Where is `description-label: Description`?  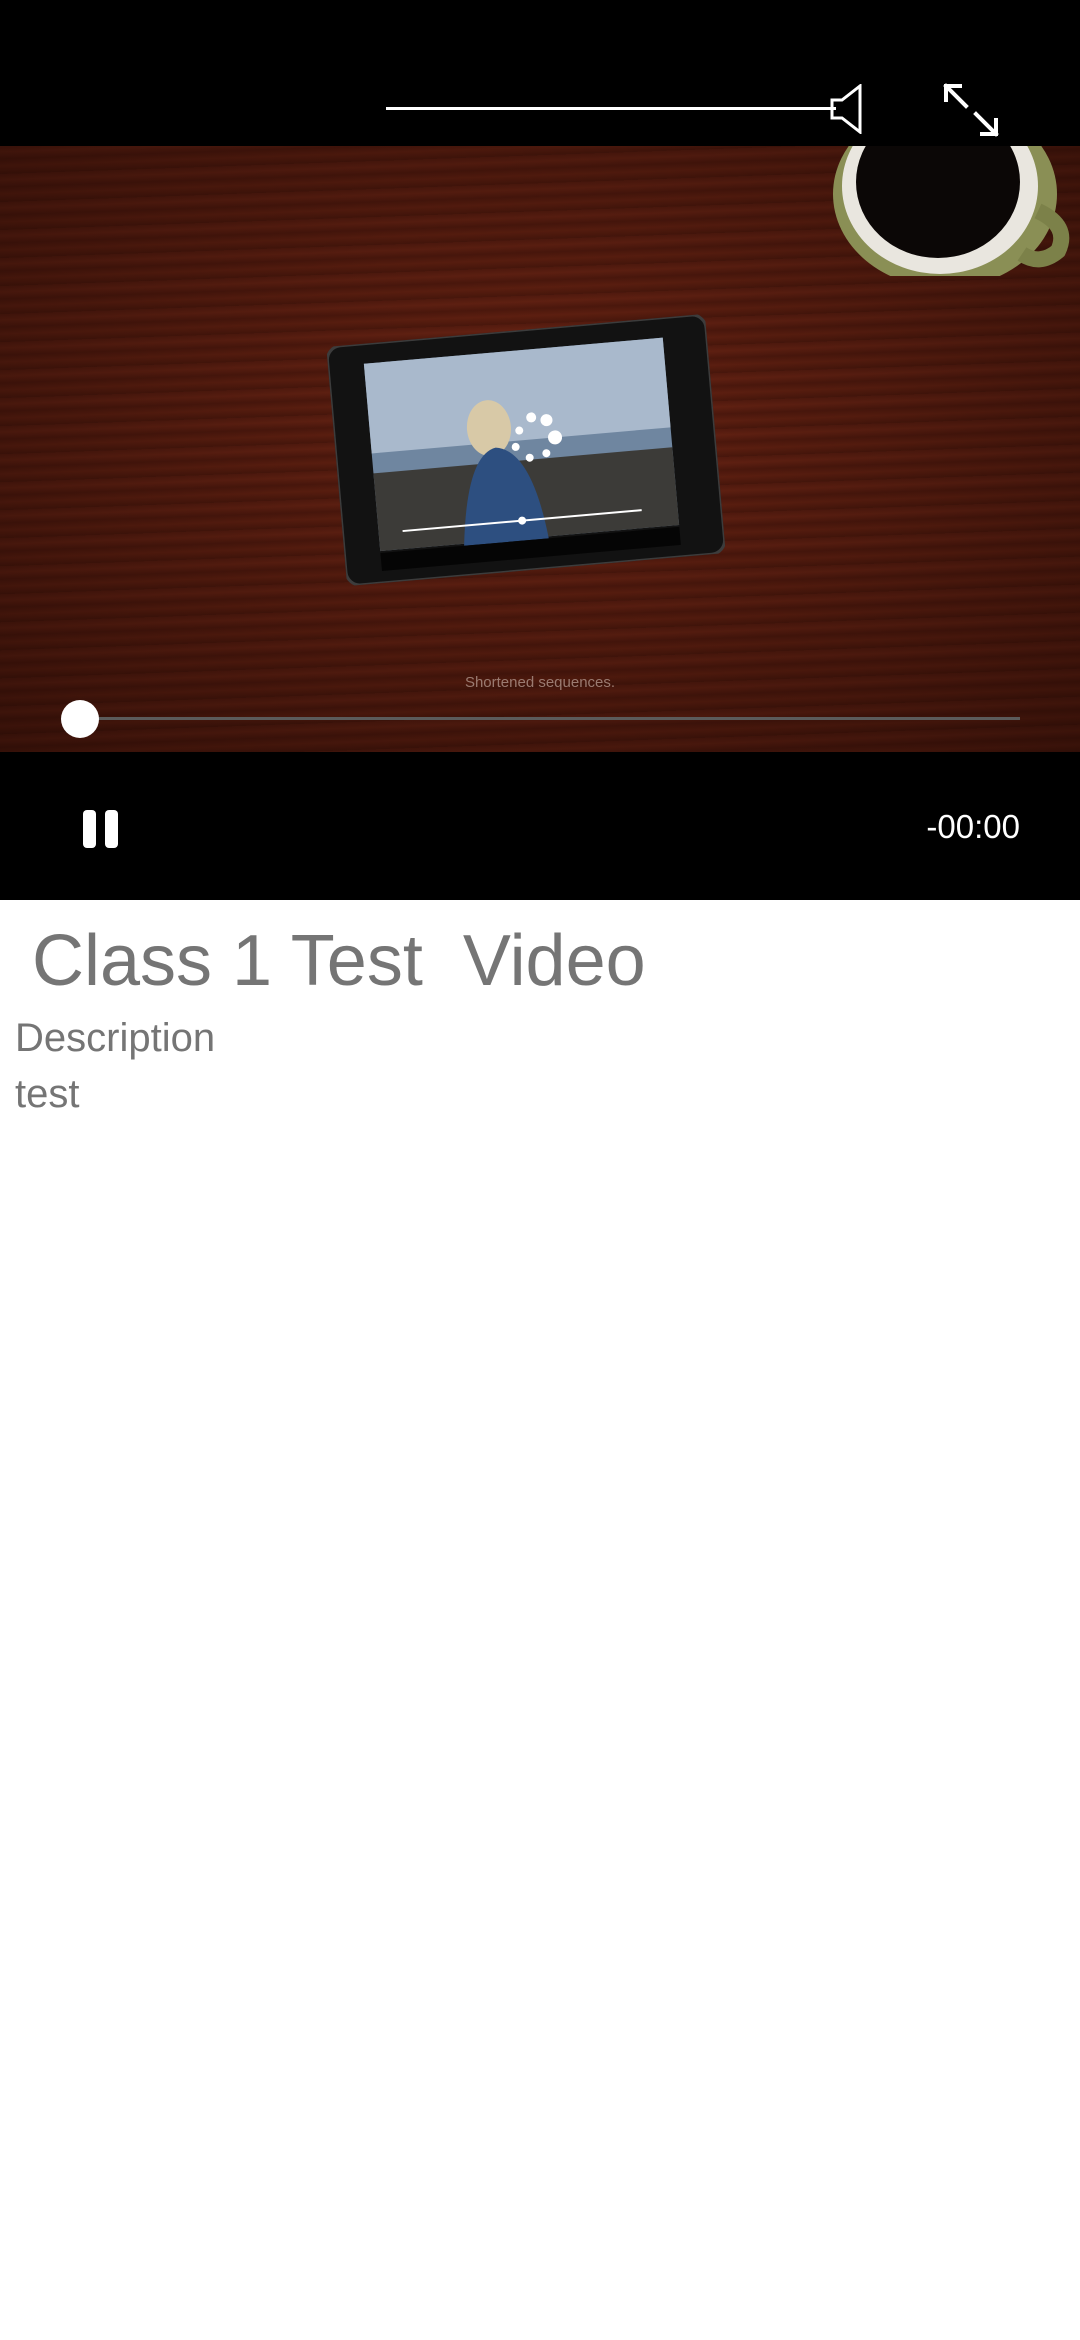 description-label: Description is located at coordinates (115, 1038).